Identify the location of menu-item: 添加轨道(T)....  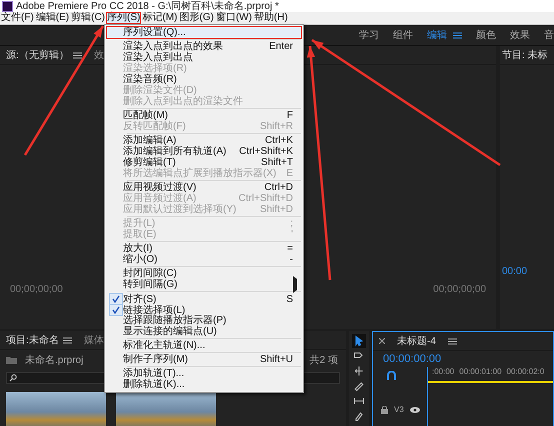
(204, 373).